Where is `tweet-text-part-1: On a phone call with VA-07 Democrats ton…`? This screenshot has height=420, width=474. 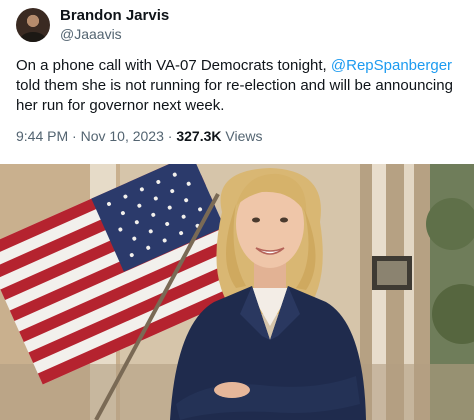
tweet-text-part-1: On a phone call with VA-07 Democrats ton… is located at coordinates (173, 65).